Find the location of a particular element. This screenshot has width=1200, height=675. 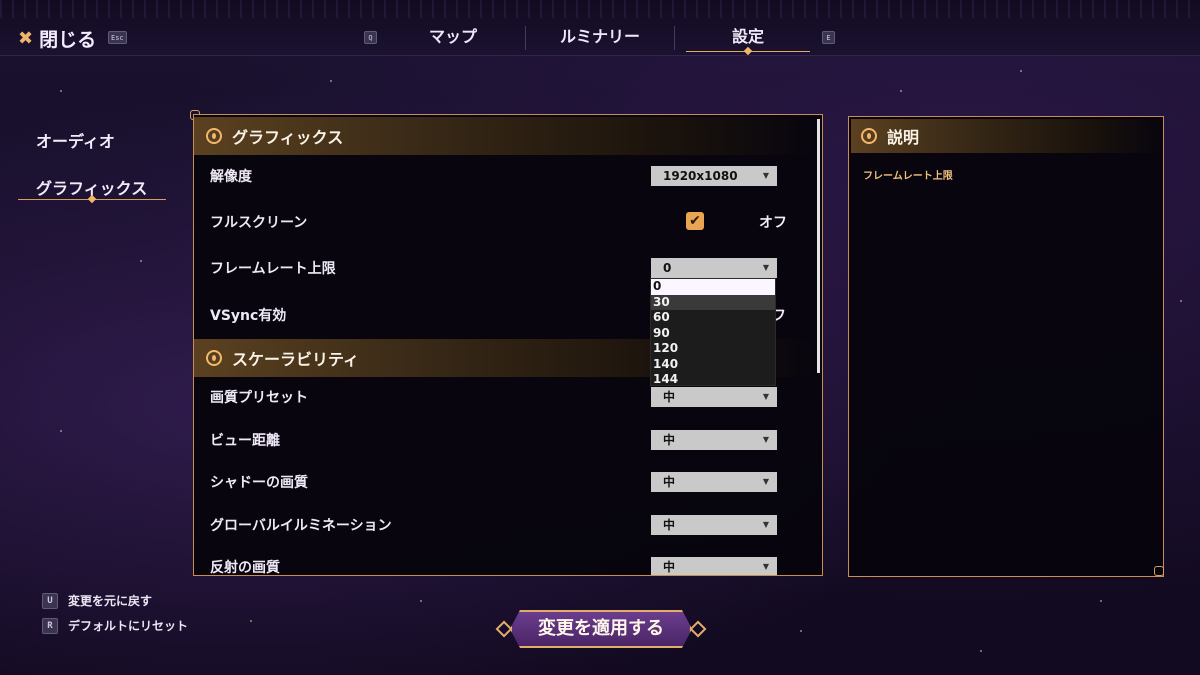

reflection-quality-dropdown: 中 ▼ is located at coordinates (714, 566).